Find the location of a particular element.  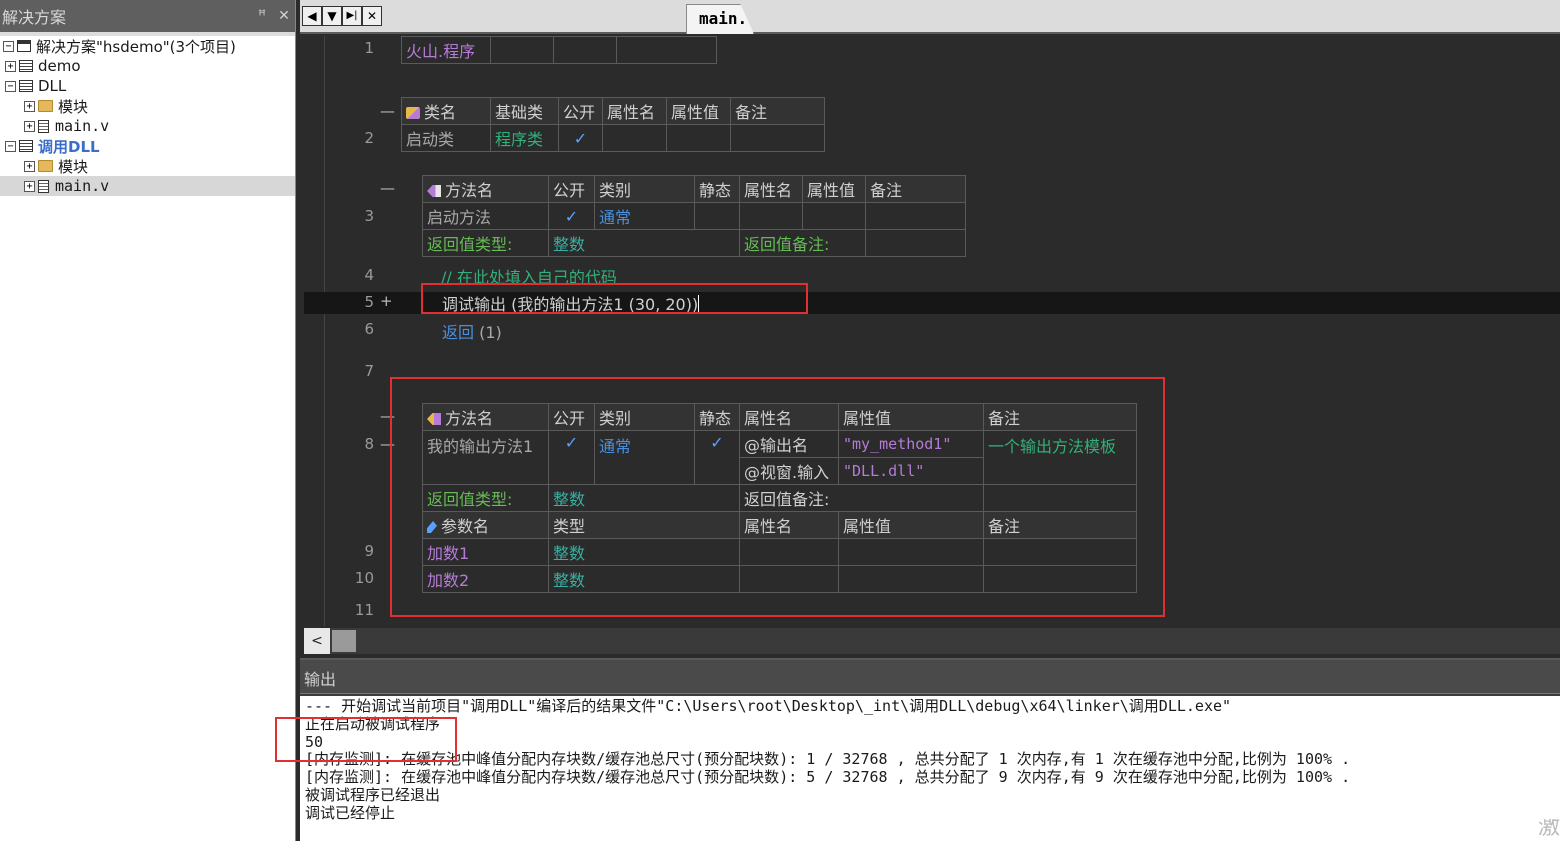

editor-horizontal-scrollbar: < is located at coordinates (932, 641).